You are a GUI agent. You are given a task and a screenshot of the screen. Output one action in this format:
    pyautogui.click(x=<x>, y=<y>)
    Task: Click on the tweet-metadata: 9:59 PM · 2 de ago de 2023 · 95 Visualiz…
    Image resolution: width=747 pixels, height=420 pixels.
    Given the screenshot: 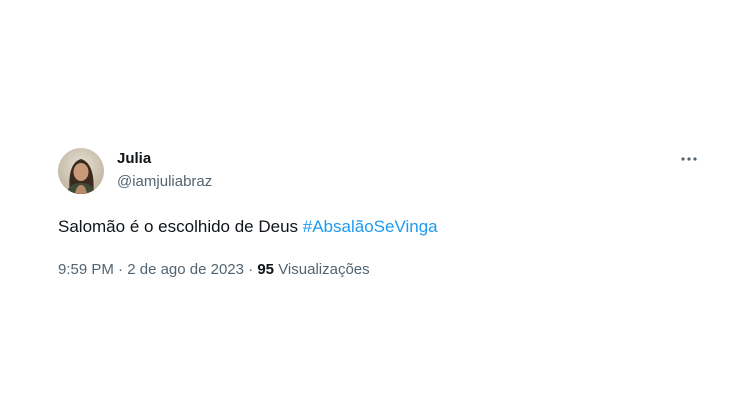 What is the action you would take?
    pyautogui.click(x=214, y=269)
    